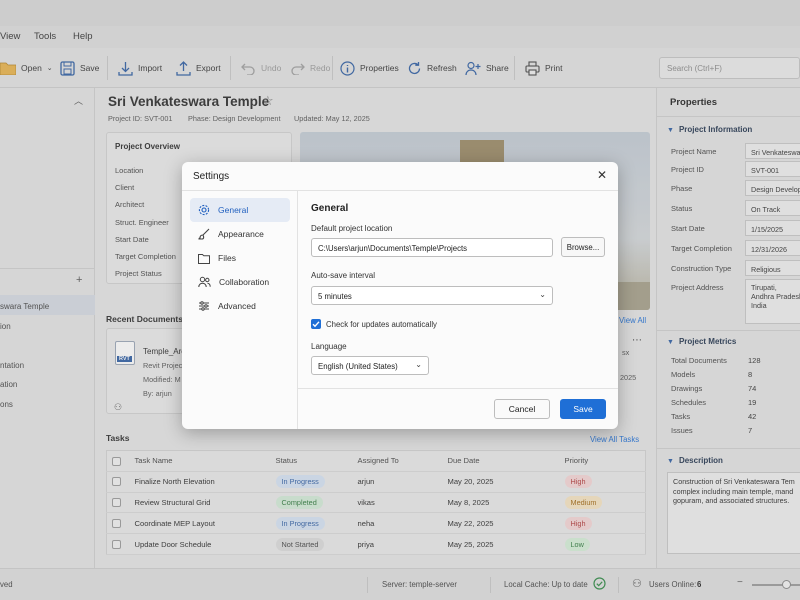  I want to click on nav-advanced: Advanced, so click(240, 306).